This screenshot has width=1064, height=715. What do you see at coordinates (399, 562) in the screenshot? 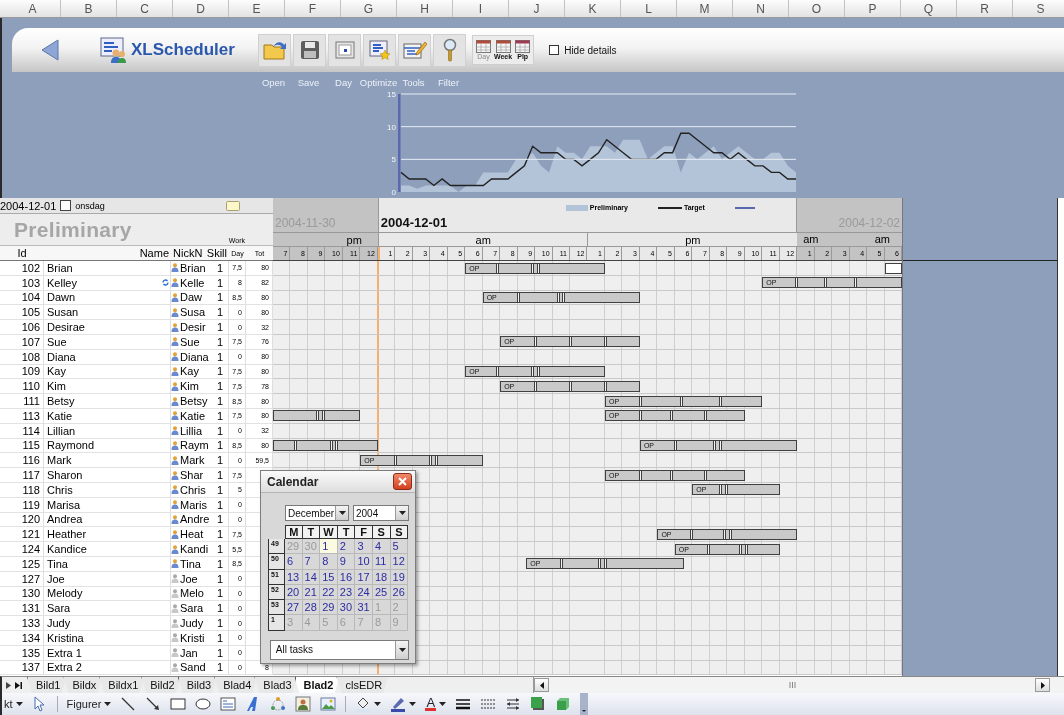
I see `calendar-day: 12` at bounding box center [399, 562].